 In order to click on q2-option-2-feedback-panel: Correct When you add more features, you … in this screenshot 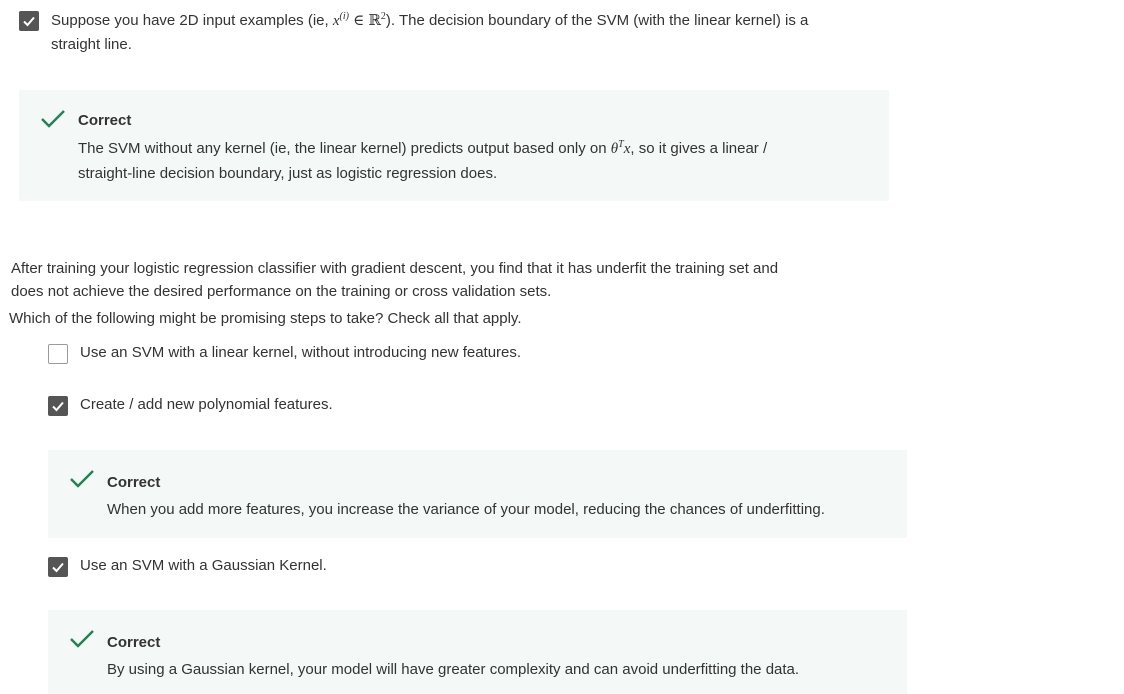, I will do `click(477, 494)`.